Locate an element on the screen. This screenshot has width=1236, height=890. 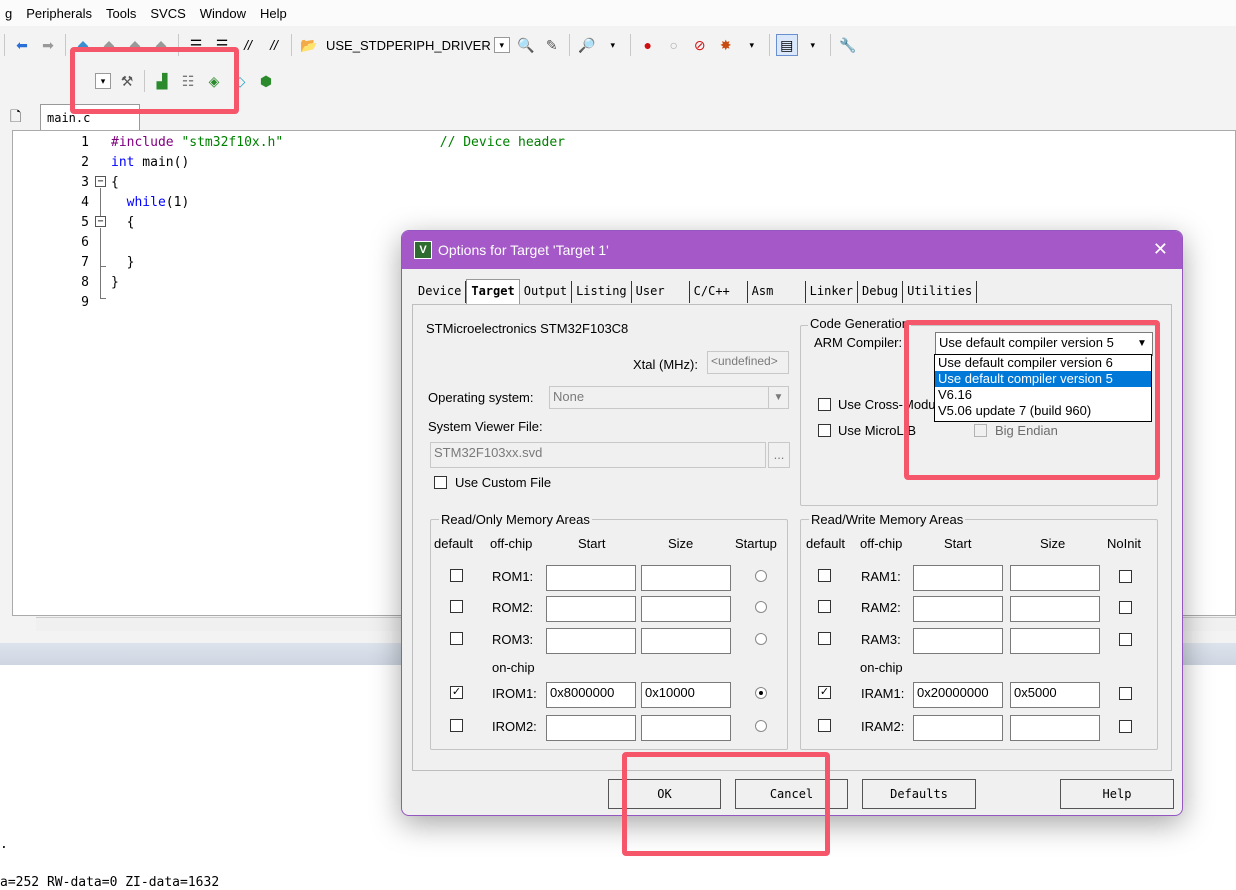
svd-field: STM32F103xx.svd is located at coordinates (598, 455).